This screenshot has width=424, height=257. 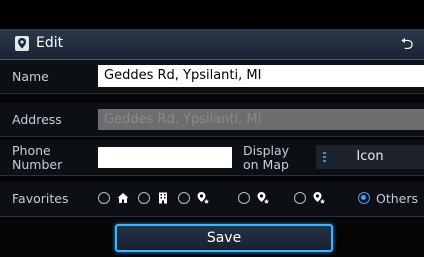 I want to click on star-pin-2-icon, so click(x=263, y=198).